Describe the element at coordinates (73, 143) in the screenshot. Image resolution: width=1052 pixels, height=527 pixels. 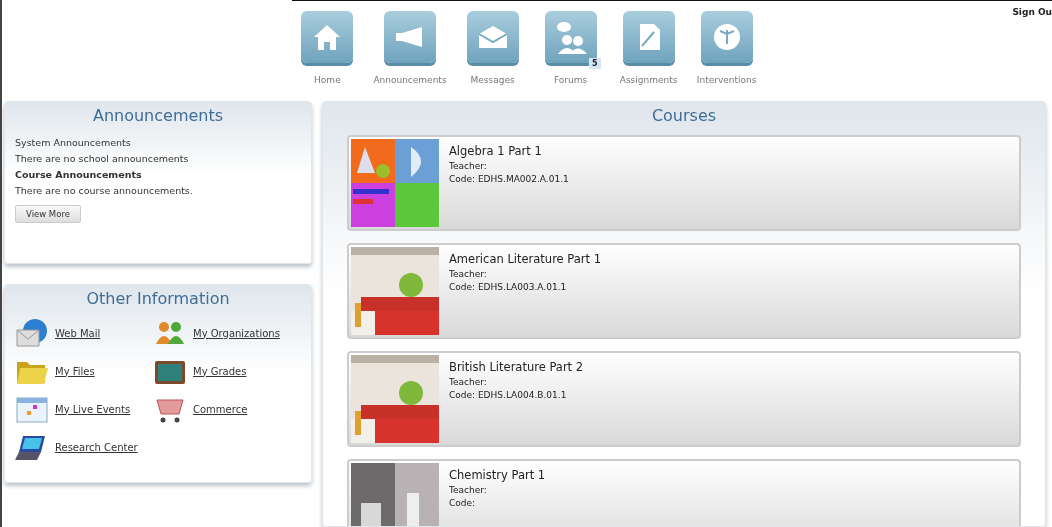
I see `announcement-text: System Announcements` at that location.